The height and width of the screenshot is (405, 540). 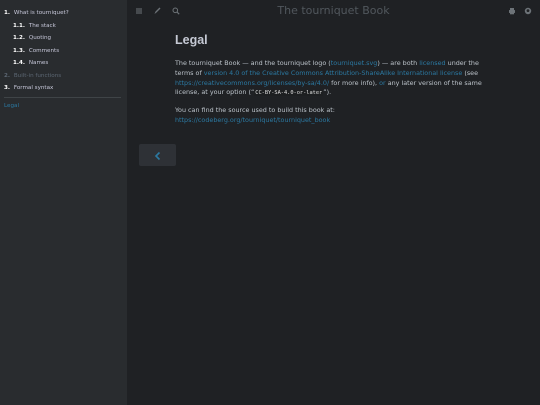 What do you see at coordinates (19, 63) in the screenshot?
I see `toc-item-number: 1.4.` at bounding box center [19, 63].